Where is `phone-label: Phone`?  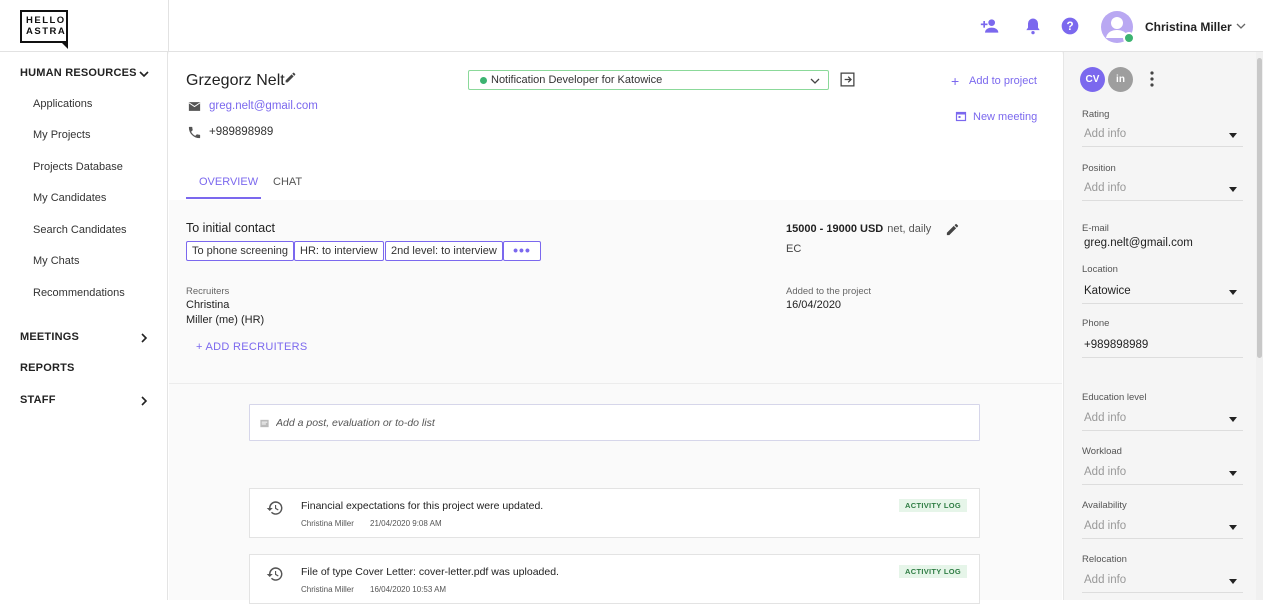 phone-label: Phone is located at coordinates (1096, 323).